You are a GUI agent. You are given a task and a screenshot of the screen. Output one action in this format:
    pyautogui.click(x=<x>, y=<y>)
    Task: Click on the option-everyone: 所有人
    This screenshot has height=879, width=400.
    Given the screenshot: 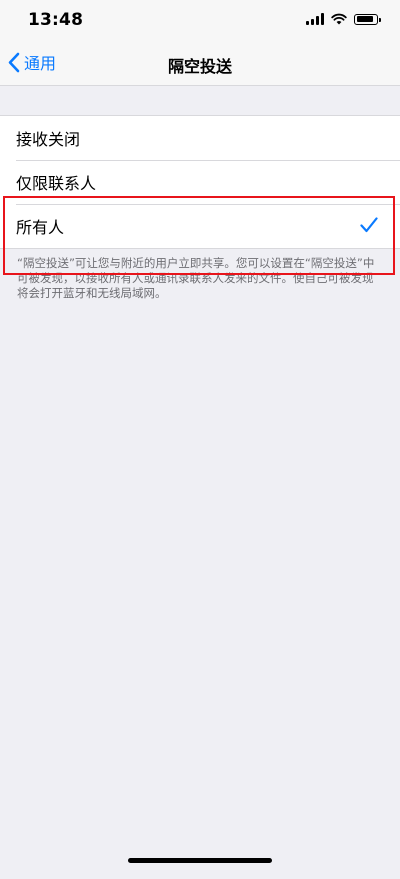 What is the action you would take?
    pyautogui.click(x=200, y=226)
    